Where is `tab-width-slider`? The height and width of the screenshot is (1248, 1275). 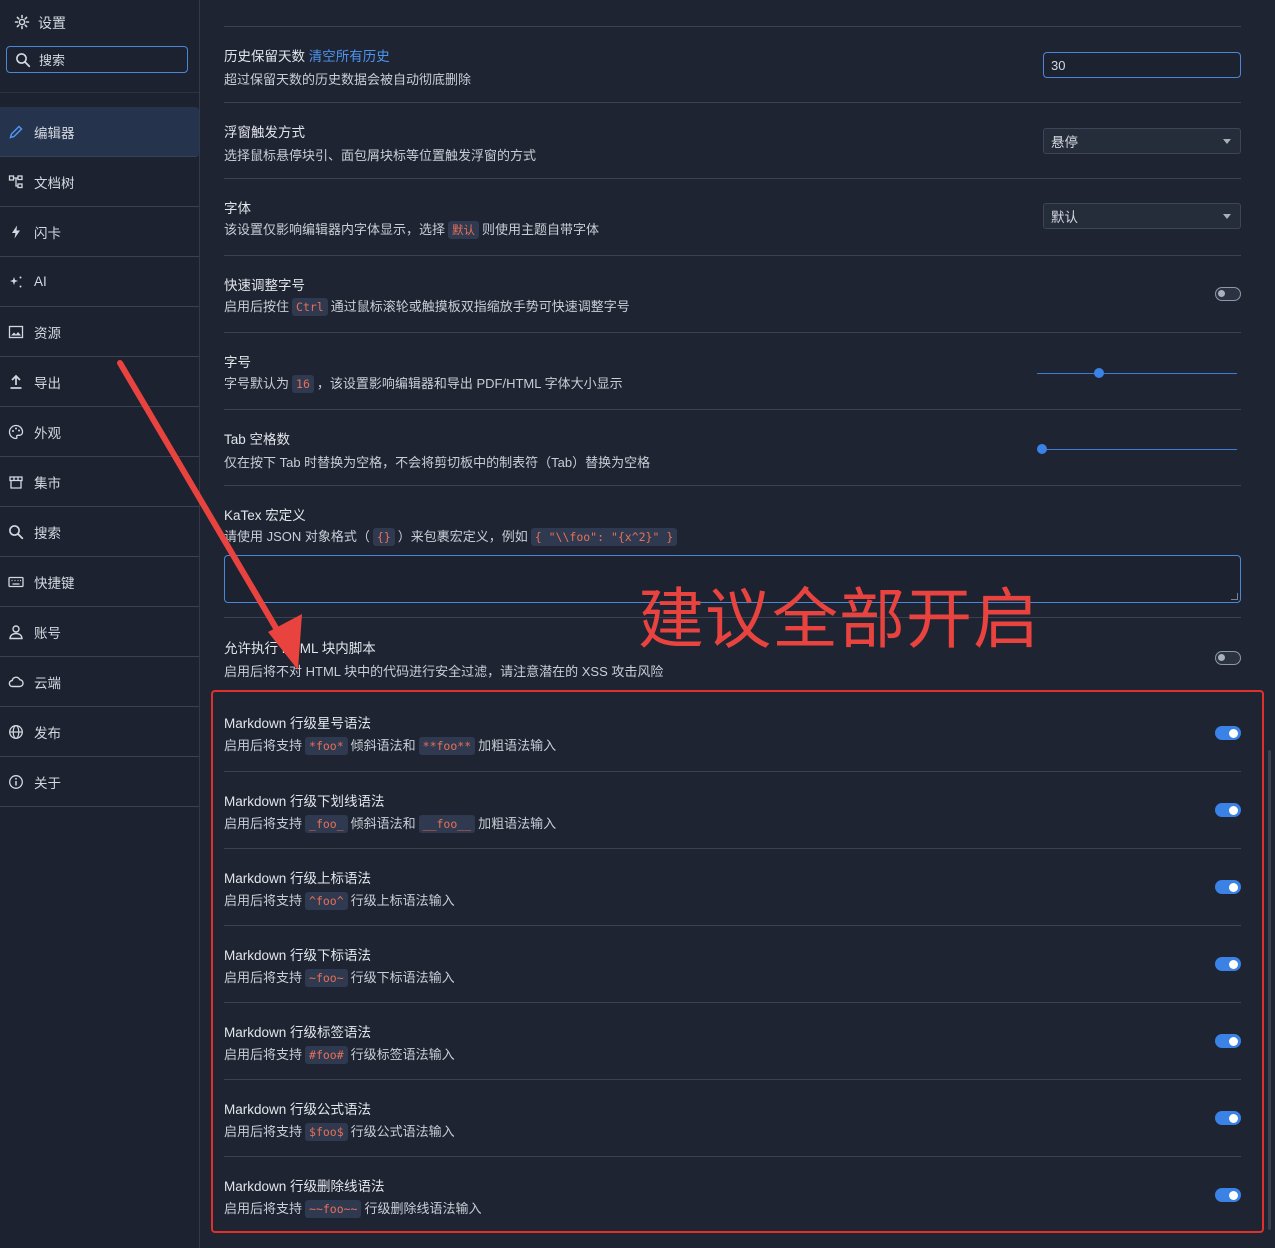 tab-width-slider is located at coordinates (1137, 449).